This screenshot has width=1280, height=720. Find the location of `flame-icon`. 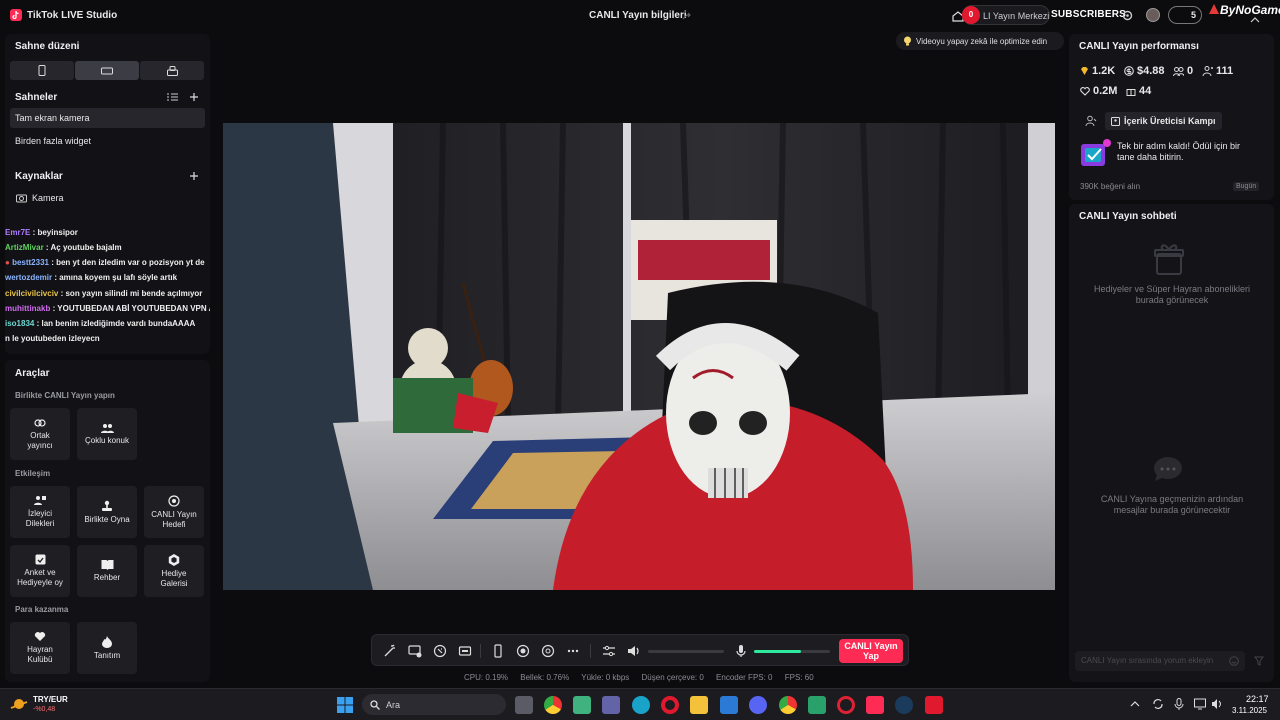

flame-icon is located at coordinates (107, 641).